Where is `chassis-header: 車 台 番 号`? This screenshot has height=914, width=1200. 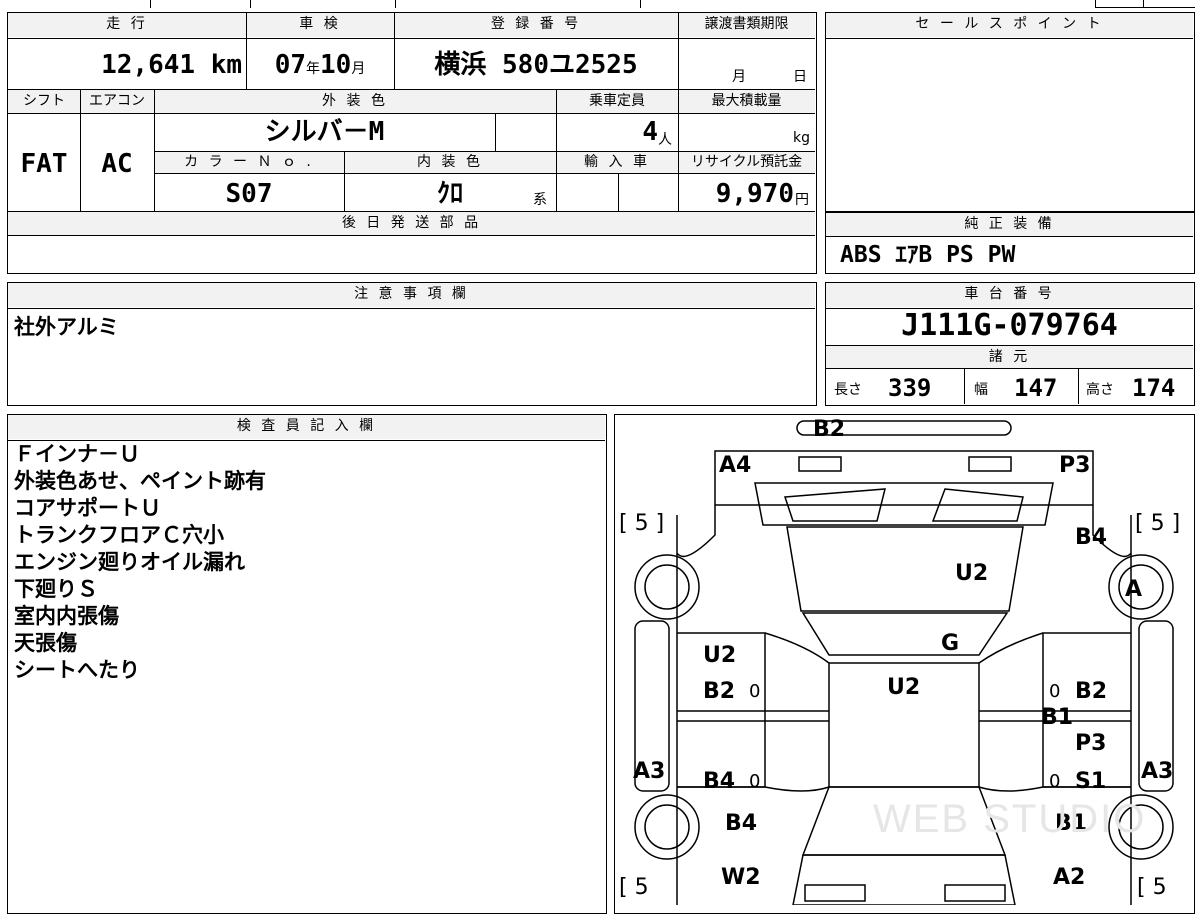
chassis-header: 車 台 番 号 is located at coordinates (1009, 294).